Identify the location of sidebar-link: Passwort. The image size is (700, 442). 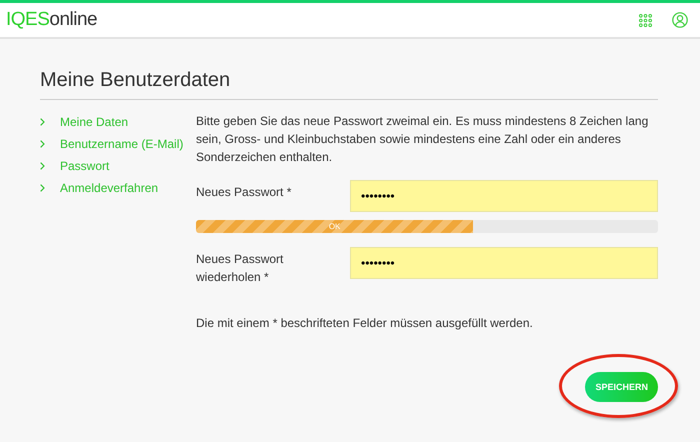
(118, 166).